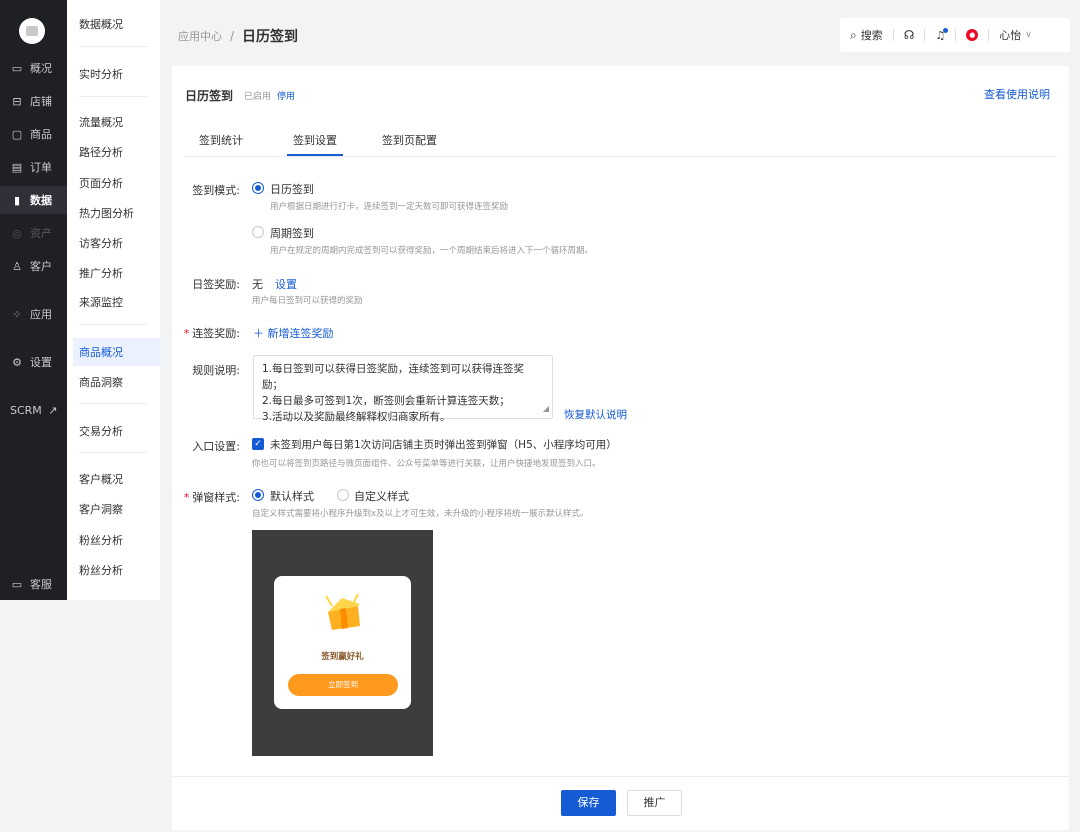 This screenshot has width=1080, height=832. What do you see at coordinates (872, 35) in the screenshot?
I see `search-button: 搜索` at bounding box center [872, 35].